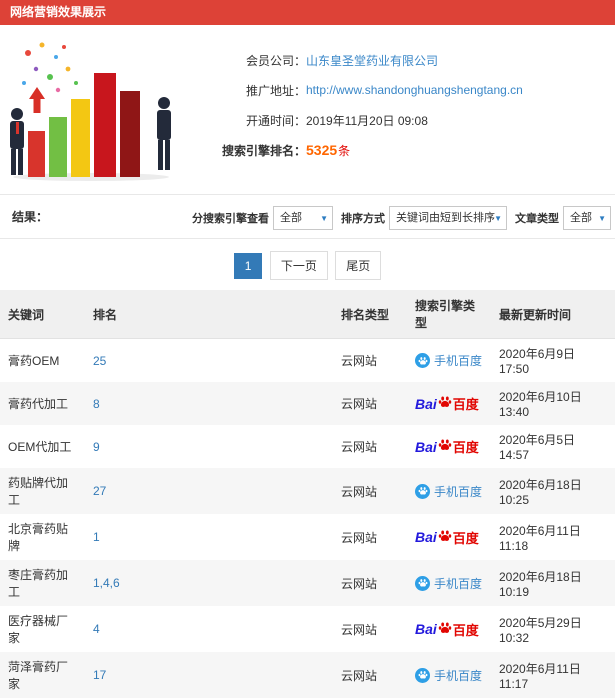 The width and height of the screenshot is (615, 698). Describe the element at coordinates (449, 314) in the screenshot. I see `header-engine-type: 搜索引擎类型` at that location.